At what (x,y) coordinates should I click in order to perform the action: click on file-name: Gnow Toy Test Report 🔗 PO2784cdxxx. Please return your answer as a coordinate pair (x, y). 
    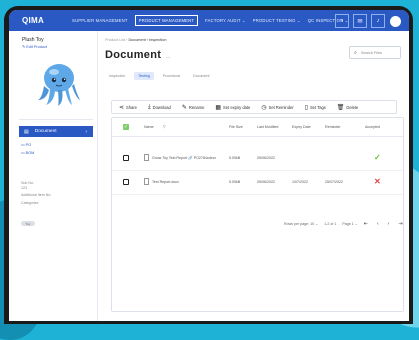
    Looking at the image, I should click on (184, 158).